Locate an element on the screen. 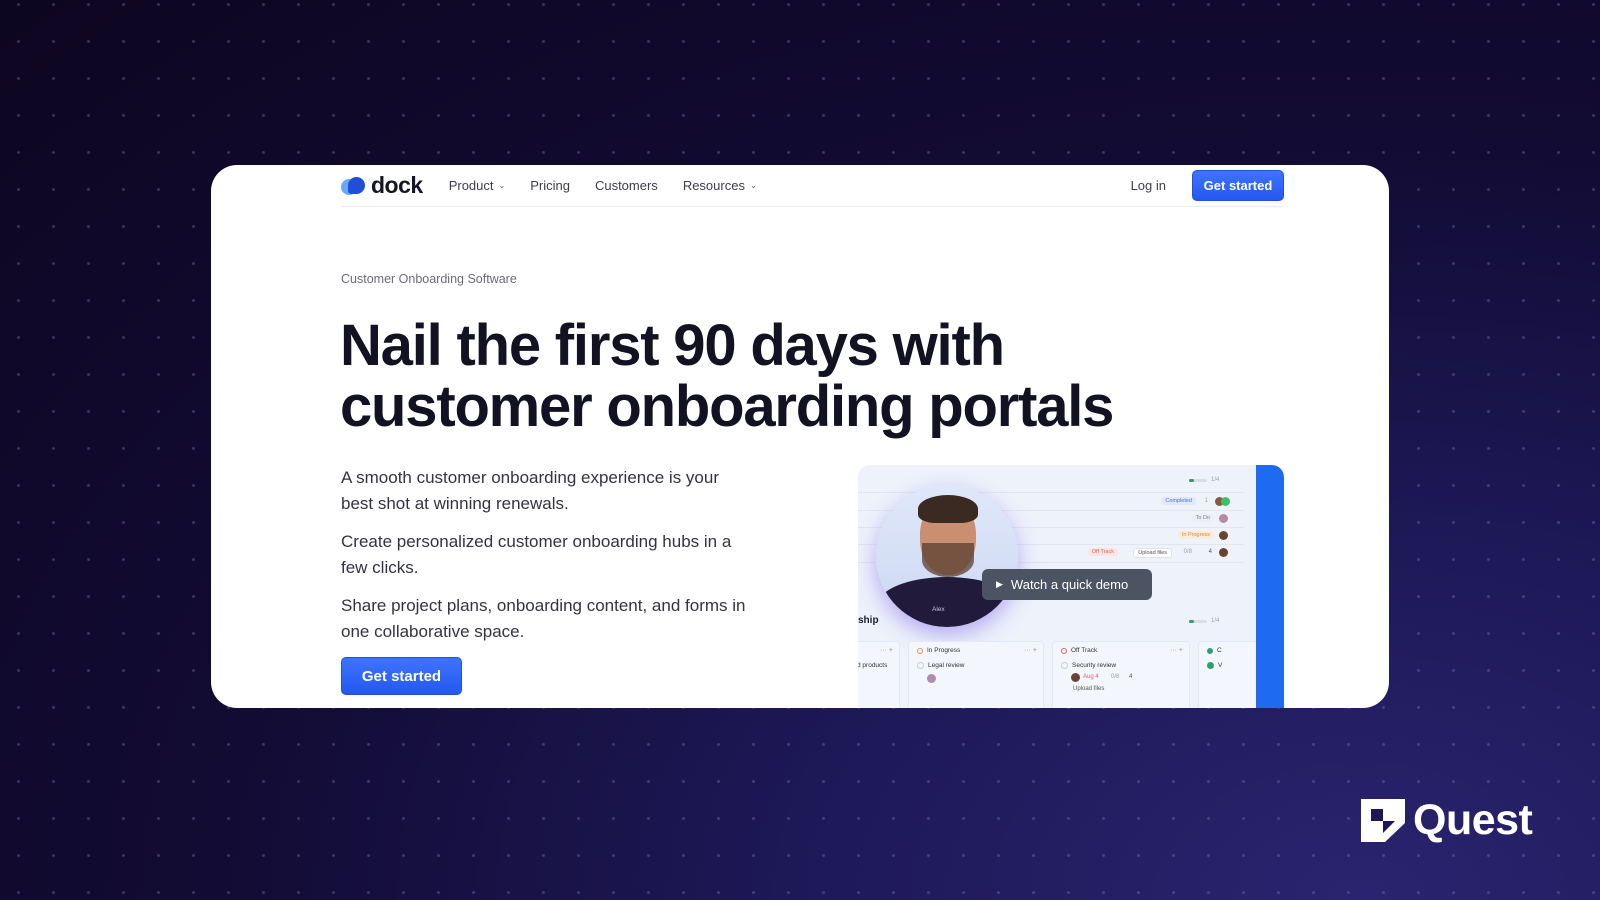 The height and width of the screenshot is (900, 1600). hero-get-started-button: Get started is located at coordinates (401, 676).